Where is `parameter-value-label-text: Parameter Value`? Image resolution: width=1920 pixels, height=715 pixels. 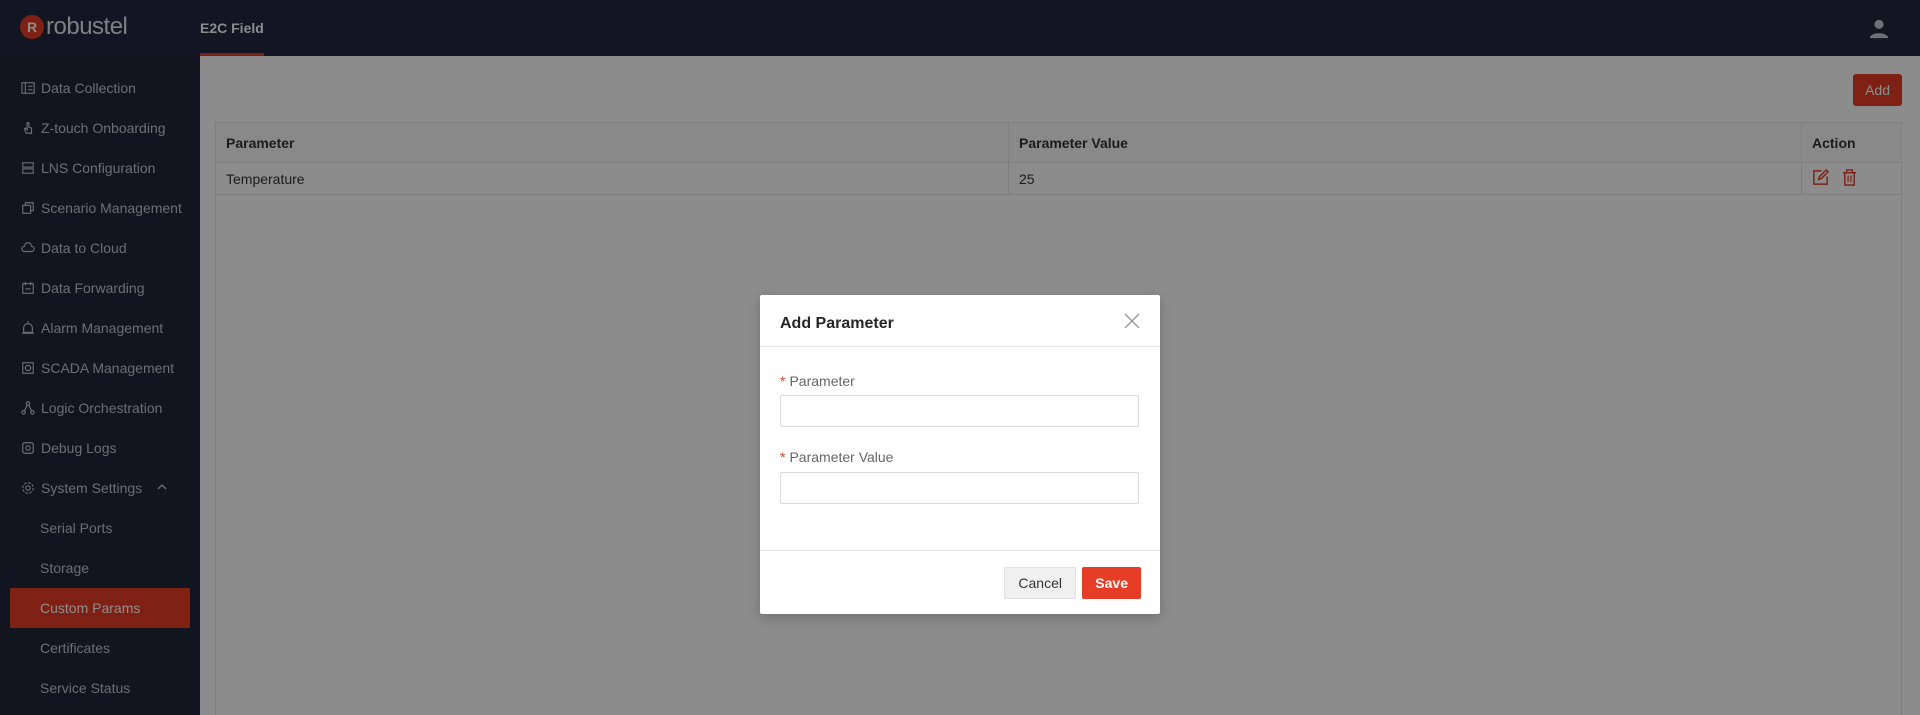
parameter-value-label-text: Parameter Value is located at coordinates (841, 457).